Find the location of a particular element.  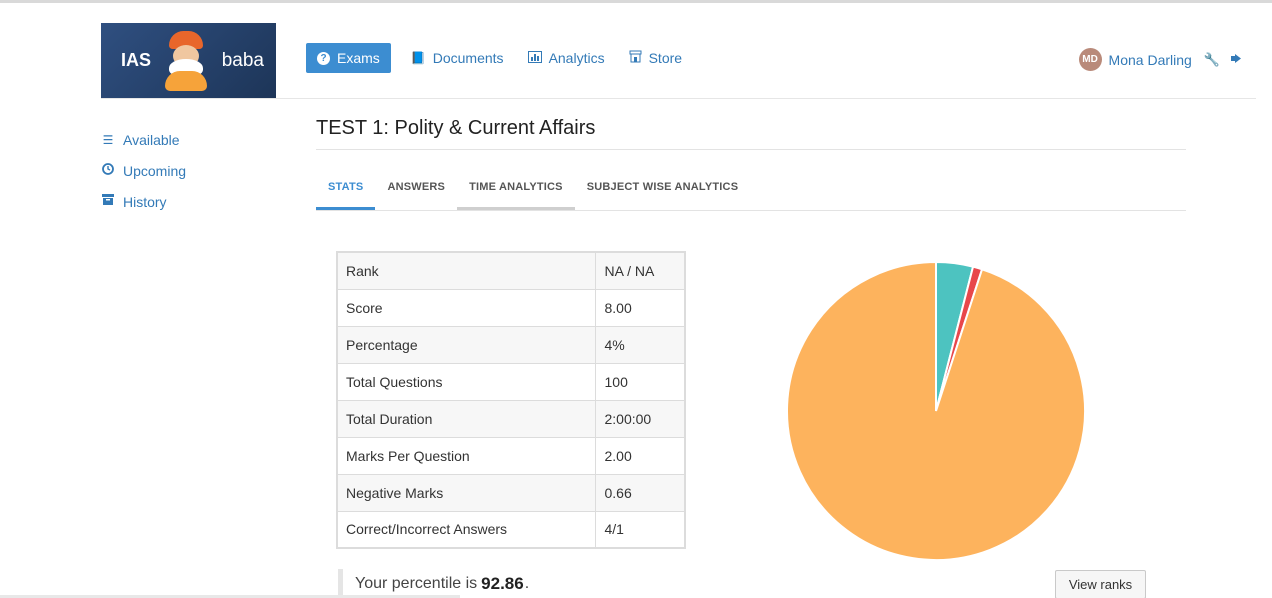

avatar: MD is located at coordinates (1090, 59).